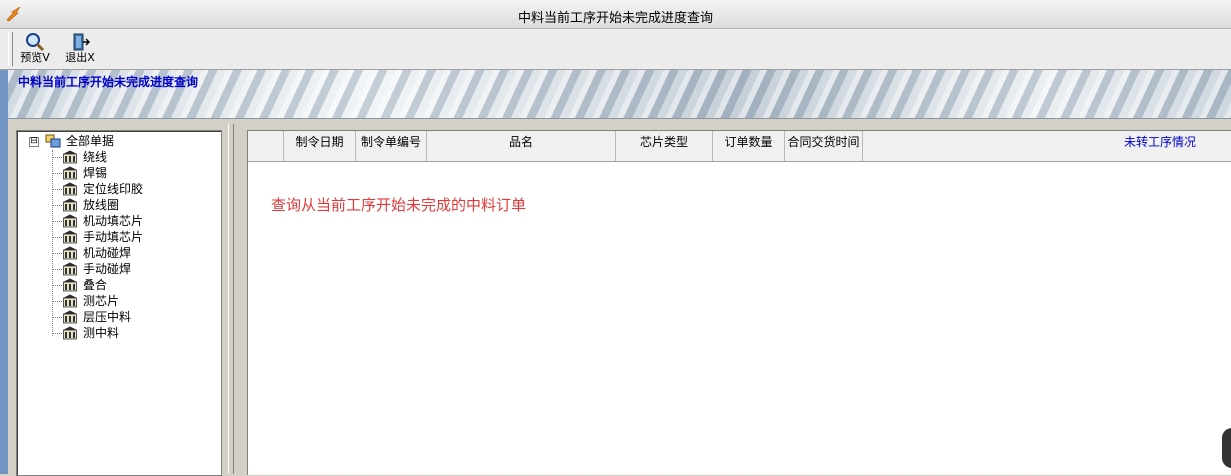 The width and height of the screenshot is (1231, 476). I want to click on tree-item-label: 层压中料, so click(107, 317).